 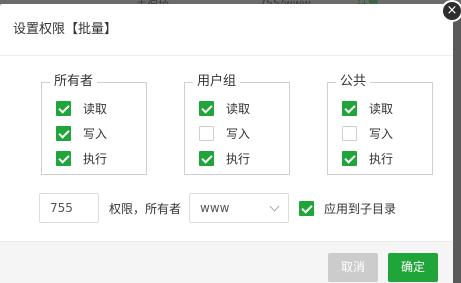 What do you see at coordinates (237, 124) in the screenshot?
I see `group-permission-group: 用户组 读取 写入 执行` at bounding box center [237, 124].